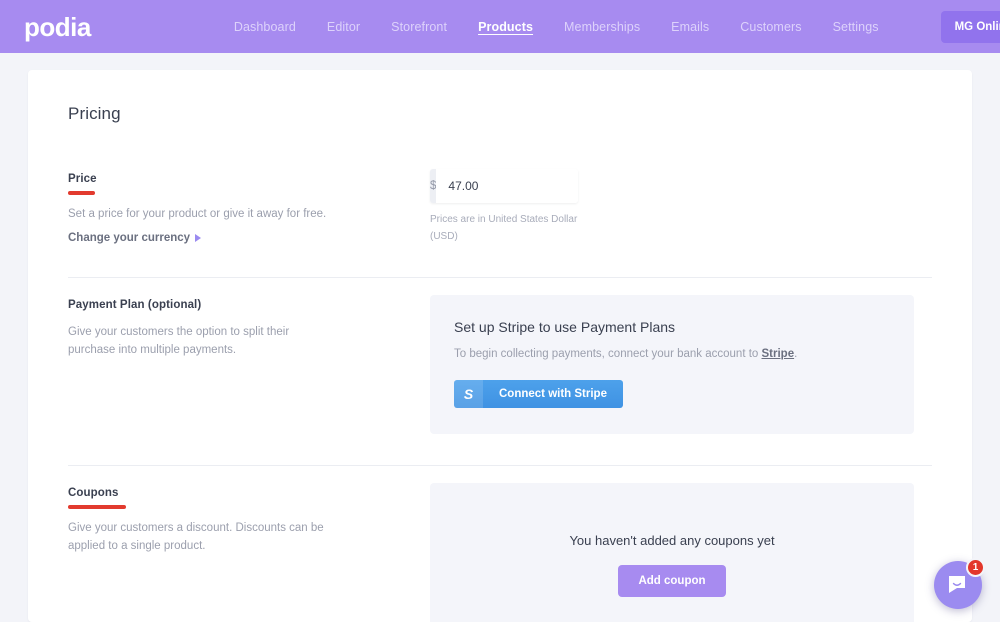 This screenshot has width=1000, height=622. What do you see at coordinates (507, 186) in the screenshot?
I see `price-input` at bounding box center [507, 186].